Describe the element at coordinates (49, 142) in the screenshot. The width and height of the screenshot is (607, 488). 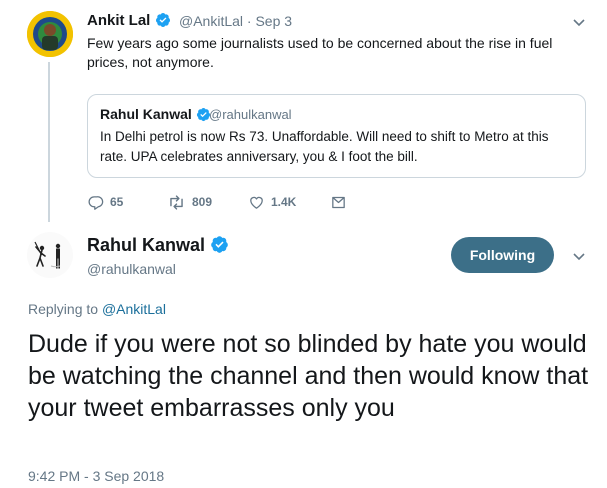
I see `thread-connector-line` at that location.